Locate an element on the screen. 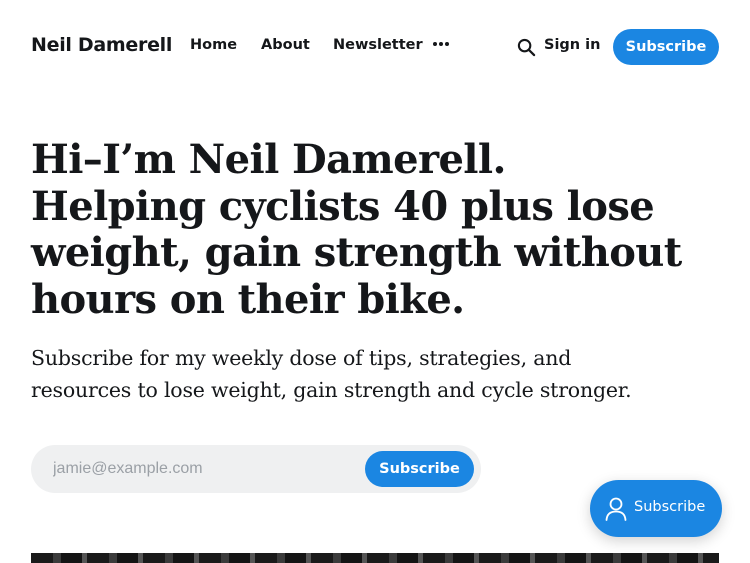 The width and height of the screenshot is (750, 563). nav-item-home: Home is located at coordinates (213, 45).